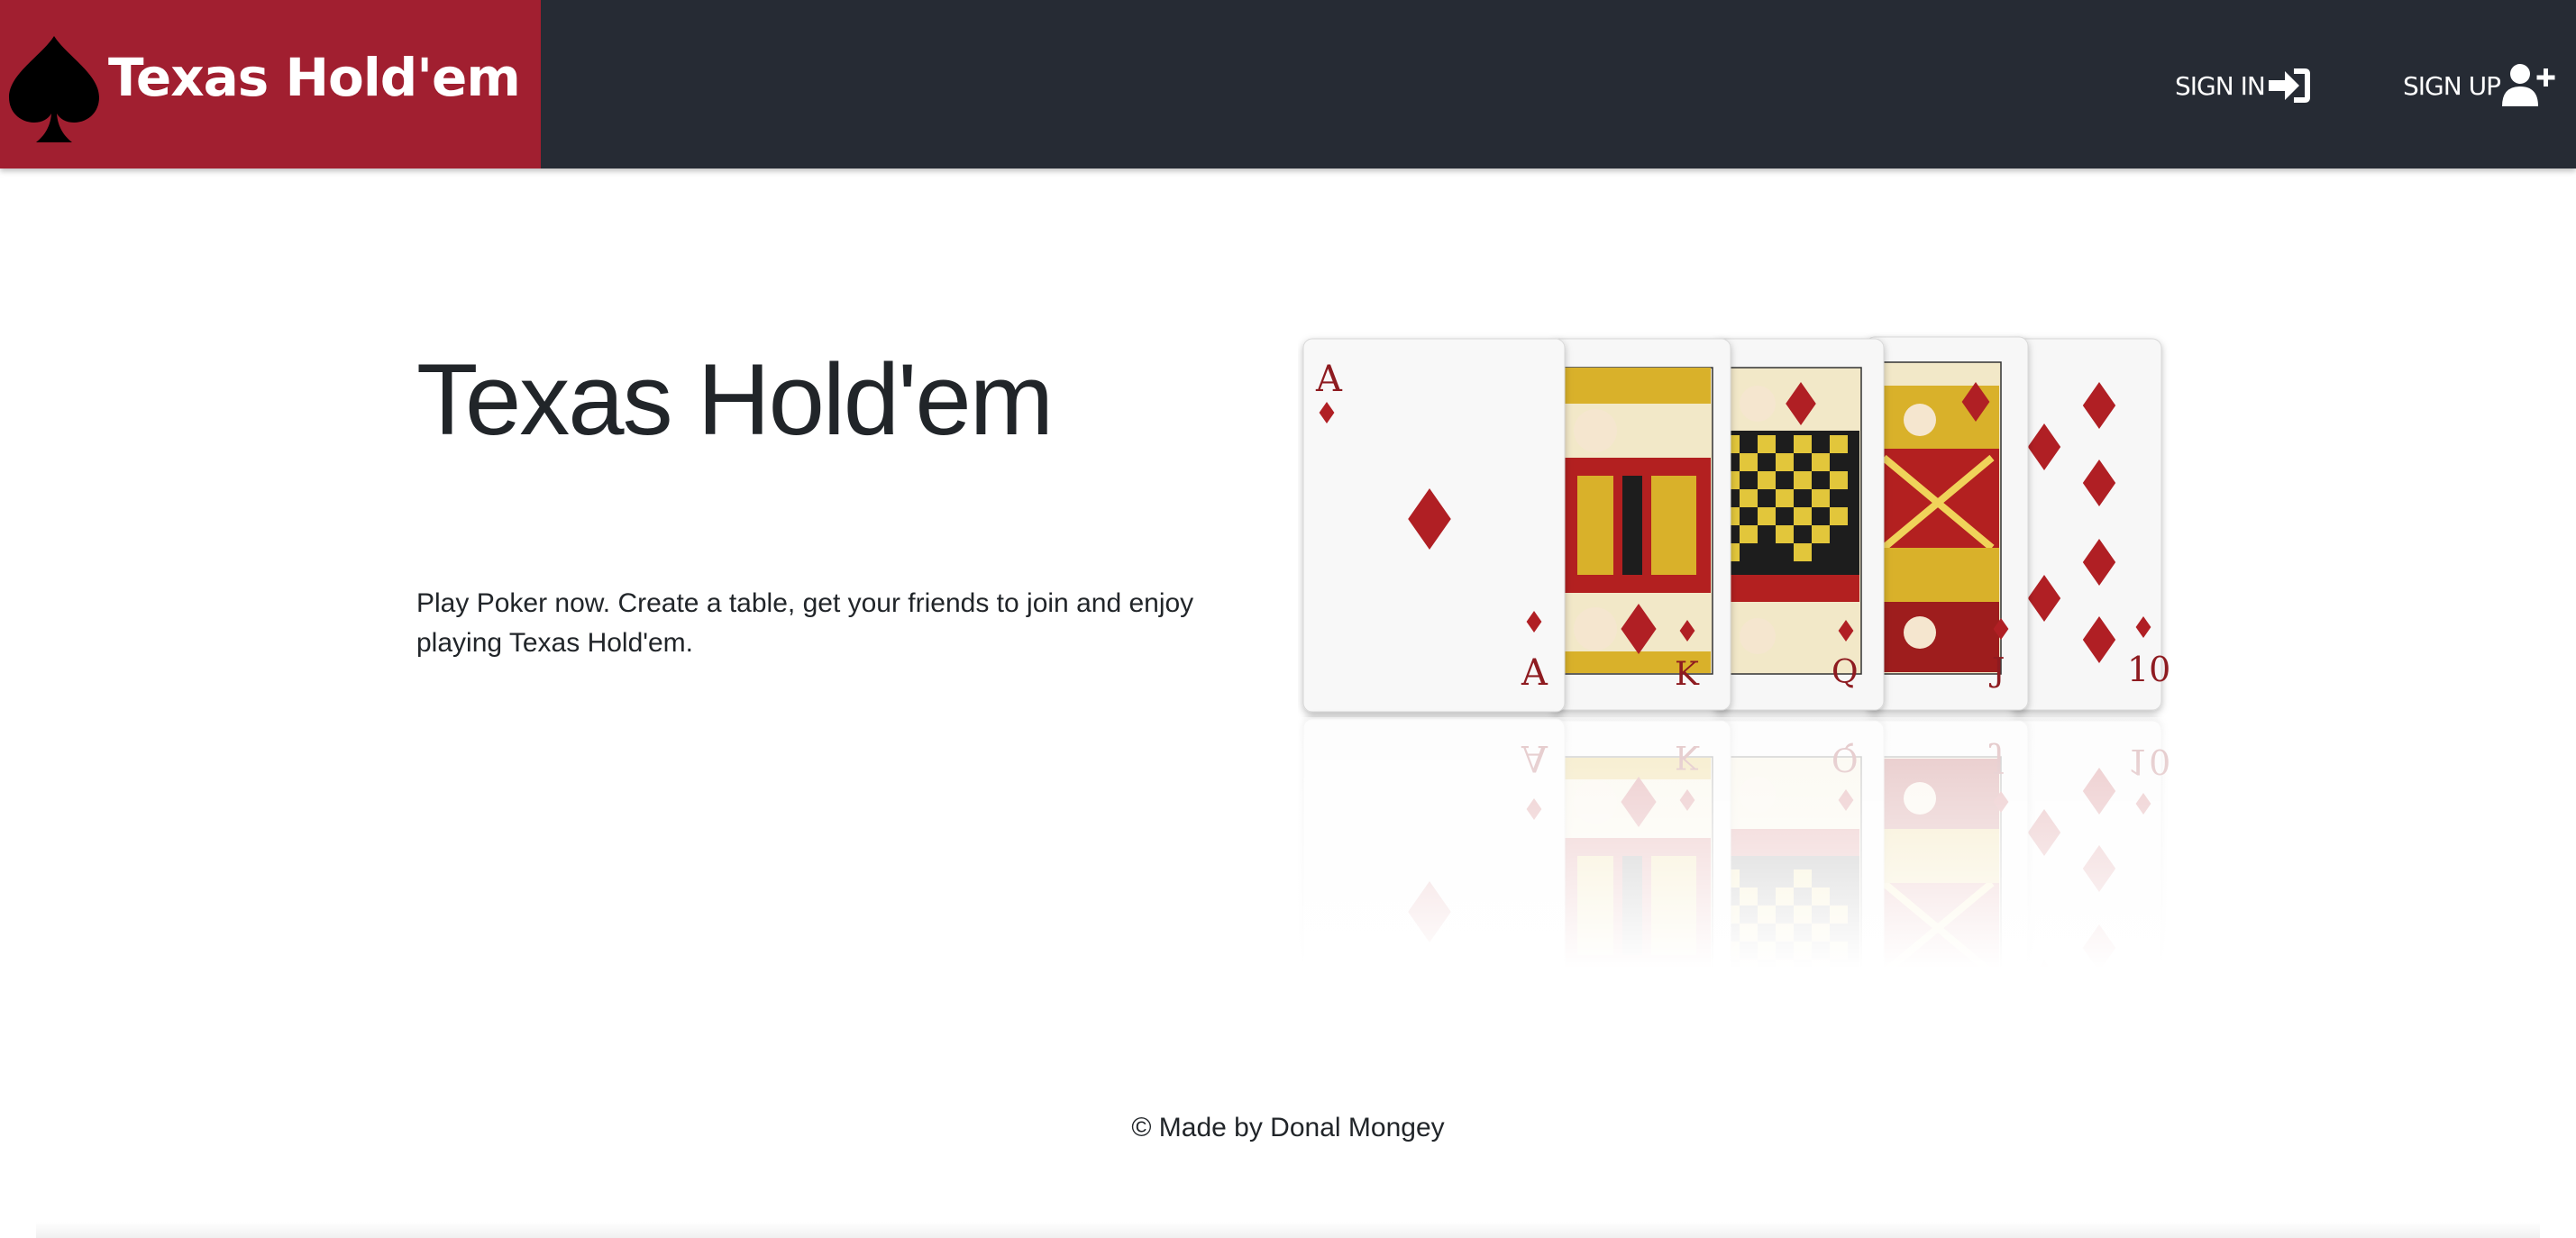  What do you see at coordinates (314, 77) in the screenshot?
I see `brand-title: Texas Hold'em` at bounding box center [314, 77].